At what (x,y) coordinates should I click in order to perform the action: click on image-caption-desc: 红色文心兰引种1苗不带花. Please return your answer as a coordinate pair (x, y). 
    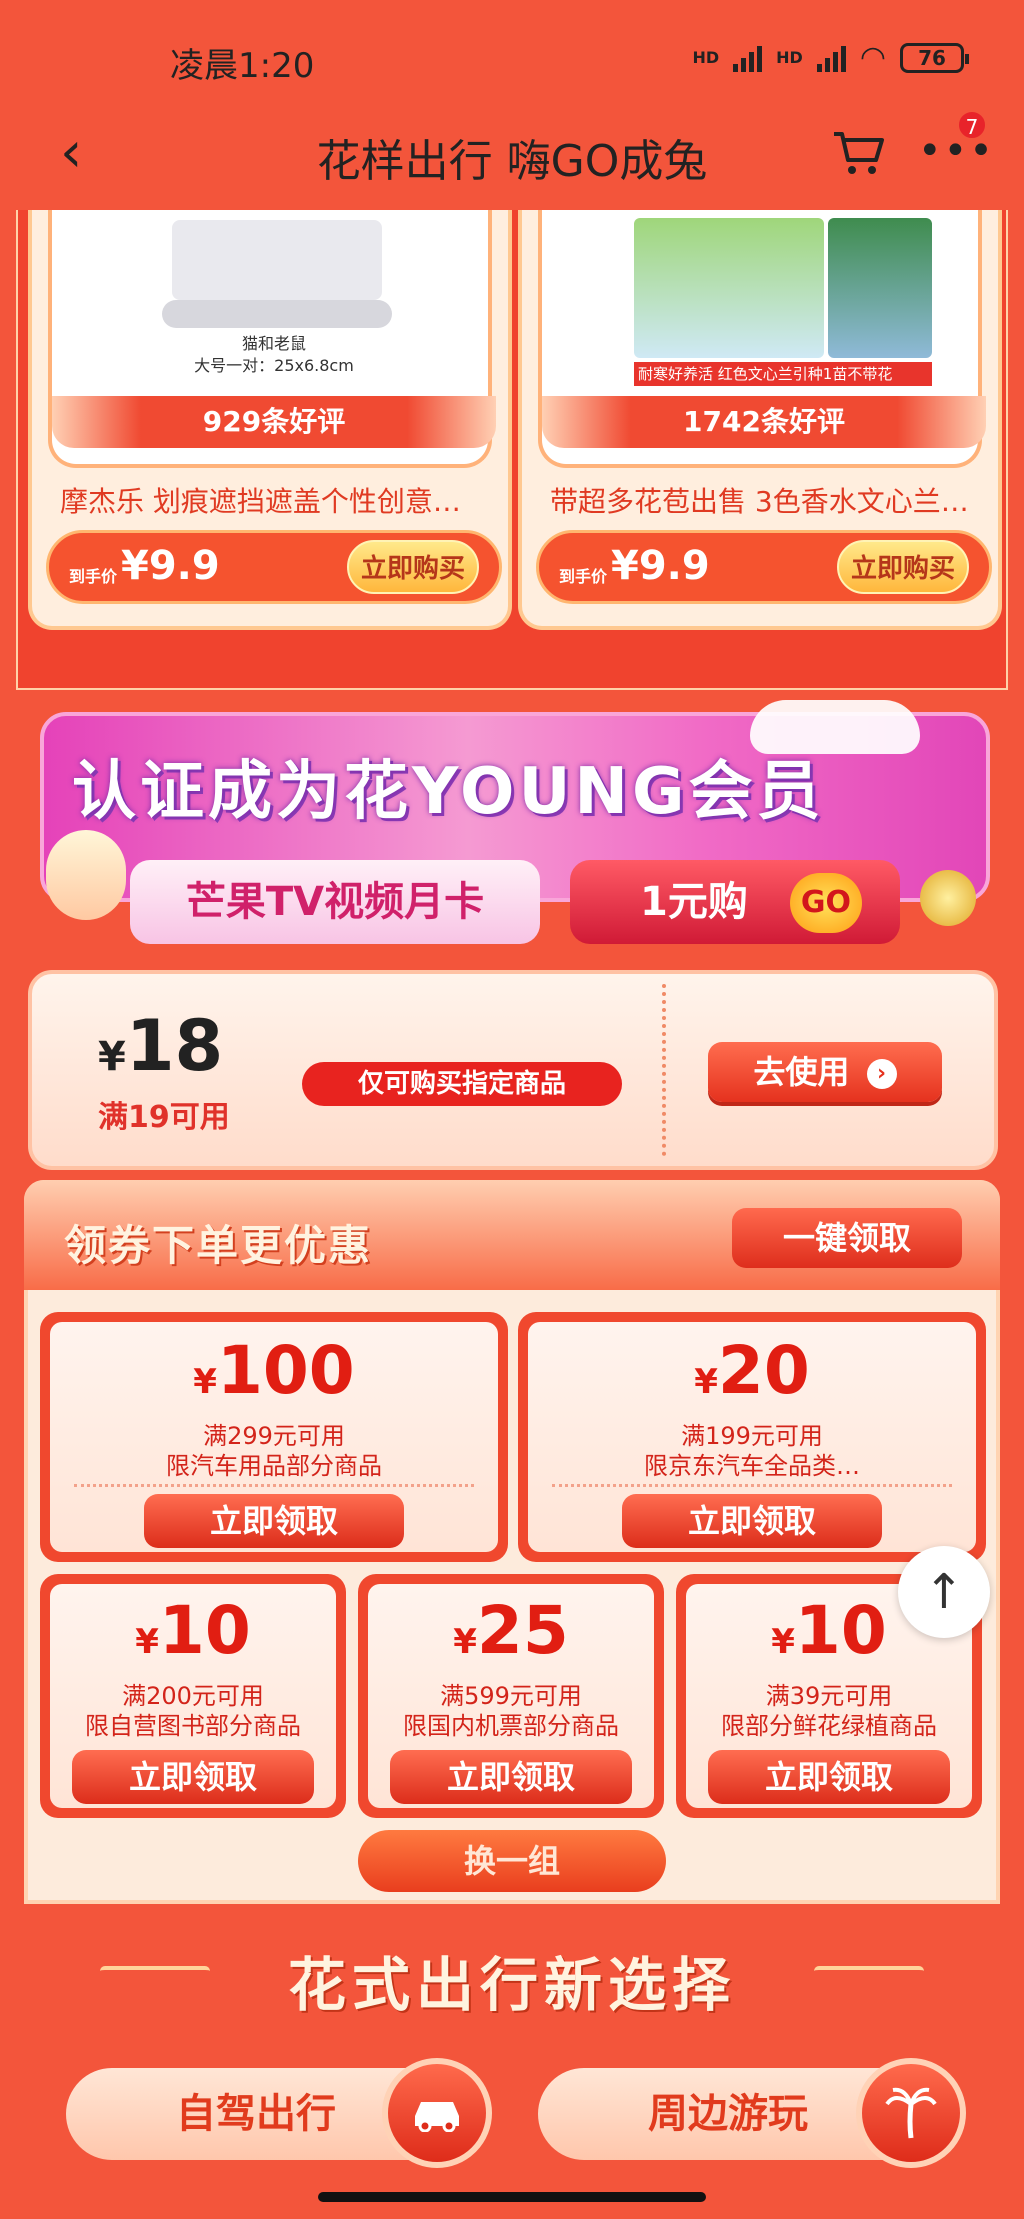
    Looking at the image, I should click on (805, 374).